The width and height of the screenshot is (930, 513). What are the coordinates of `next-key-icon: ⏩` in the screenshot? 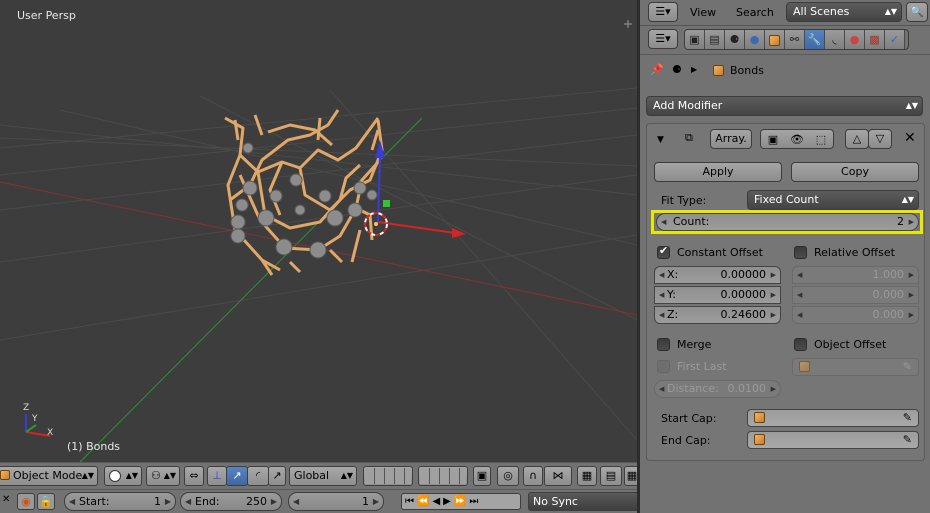 It's located at (461, 501).